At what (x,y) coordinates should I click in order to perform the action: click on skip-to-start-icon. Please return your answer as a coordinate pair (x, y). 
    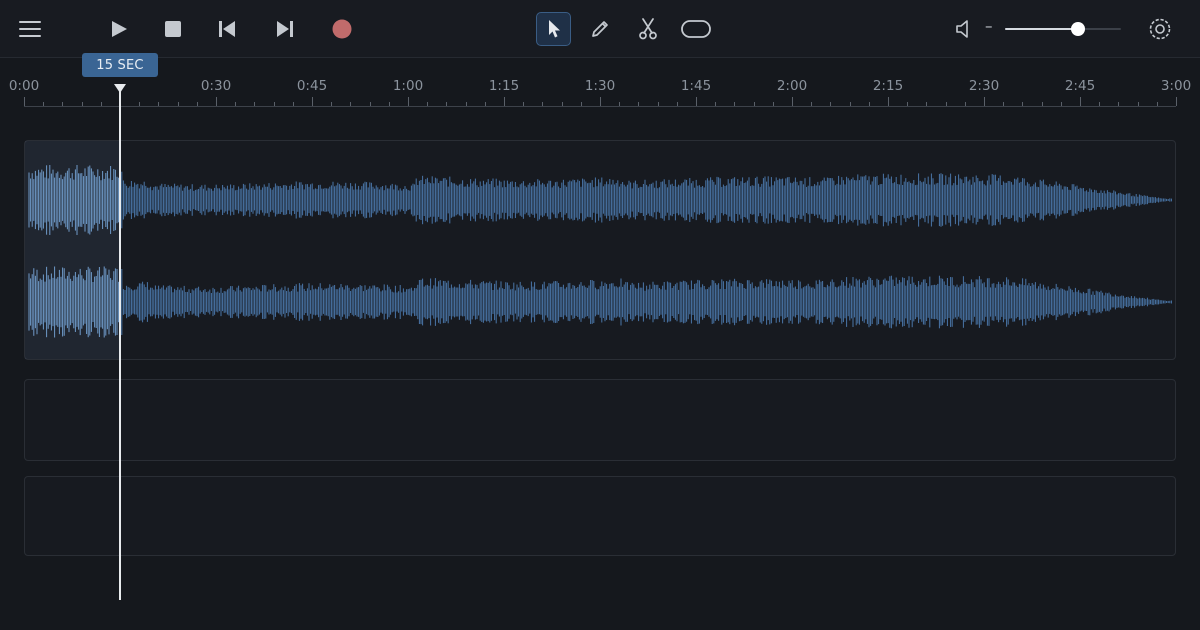
    Looking at the image, I should click on (227, 29).